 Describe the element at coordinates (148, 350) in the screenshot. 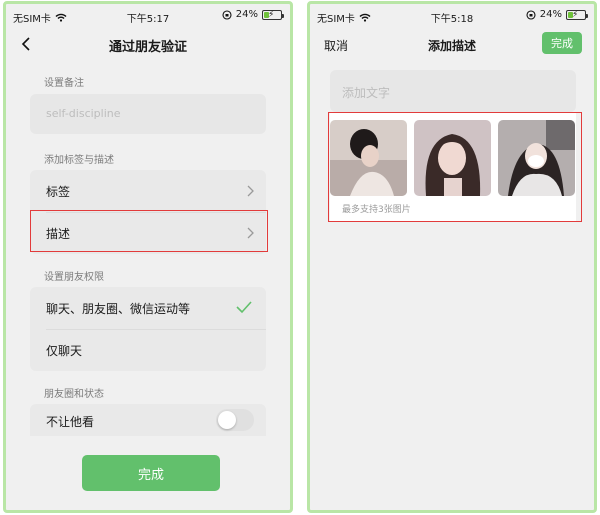

I see `permission-option-chat: 仅聊天` at that location.